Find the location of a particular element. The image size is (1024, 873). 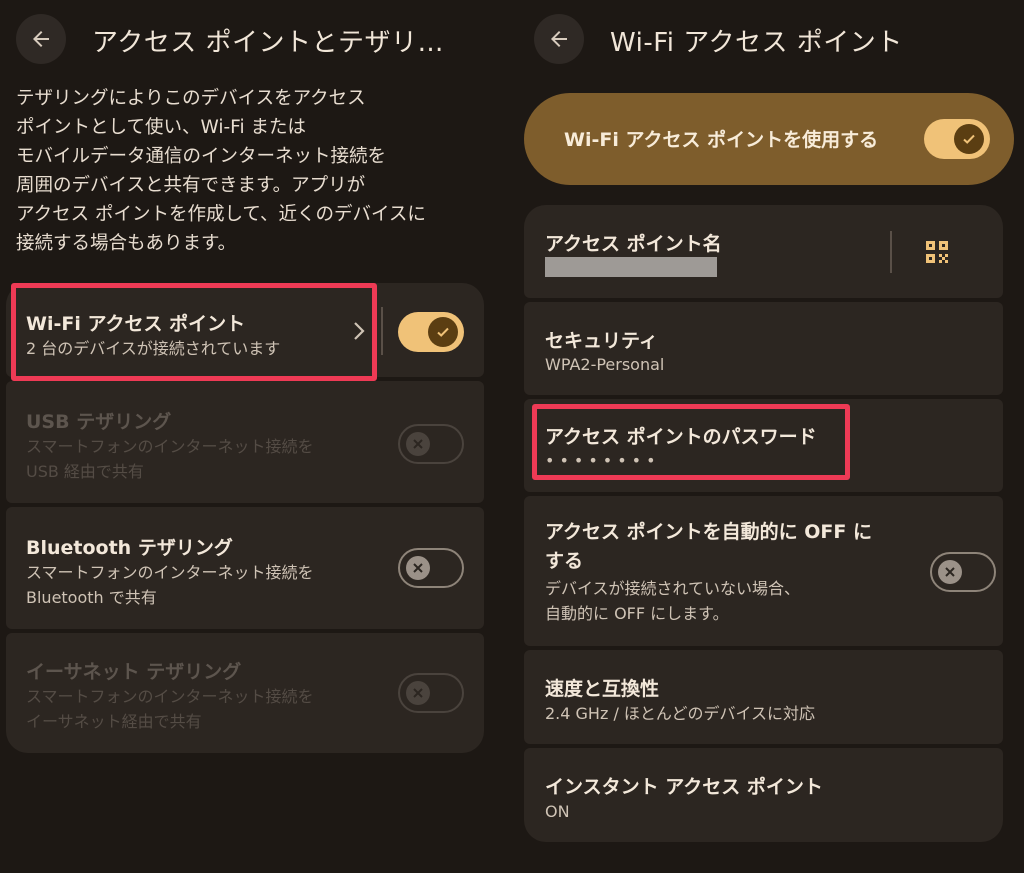

ethernet-tethering-subtitle: スマートフォンのインターネット接続を イーサネット経由で共有 is located at coordinates (170, 709).